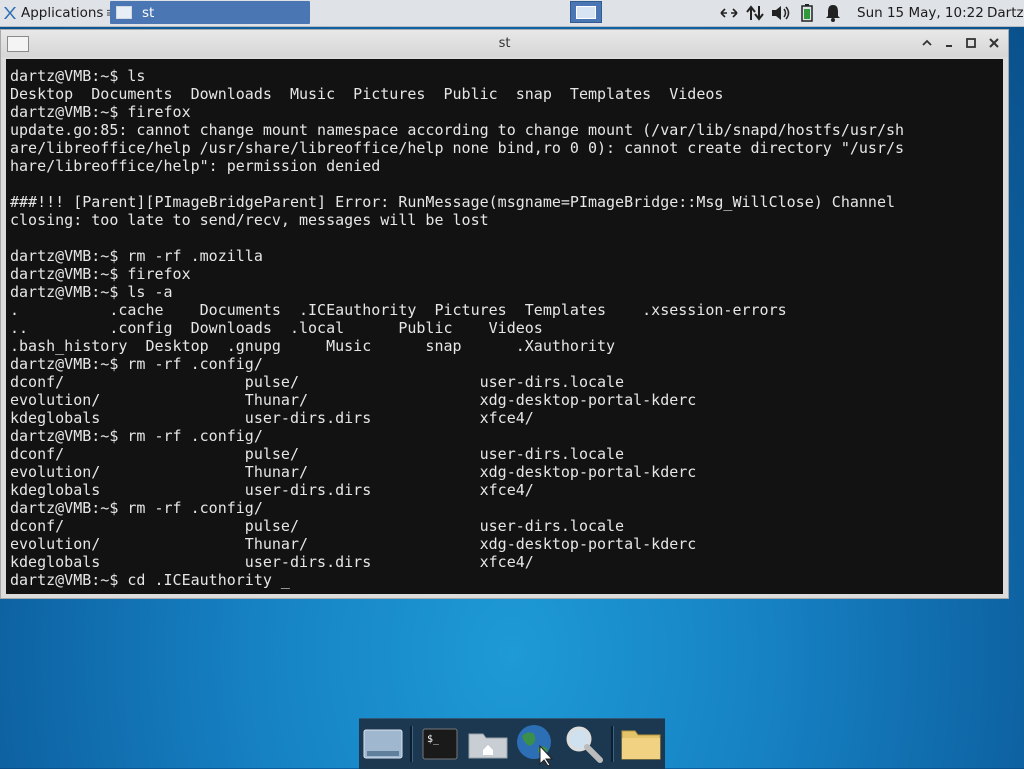 The height and width of the screenshot is (769, 1024). Describe the element at coordinates (971, 43) in the screenshot. I see `maximize-icon` at that location.